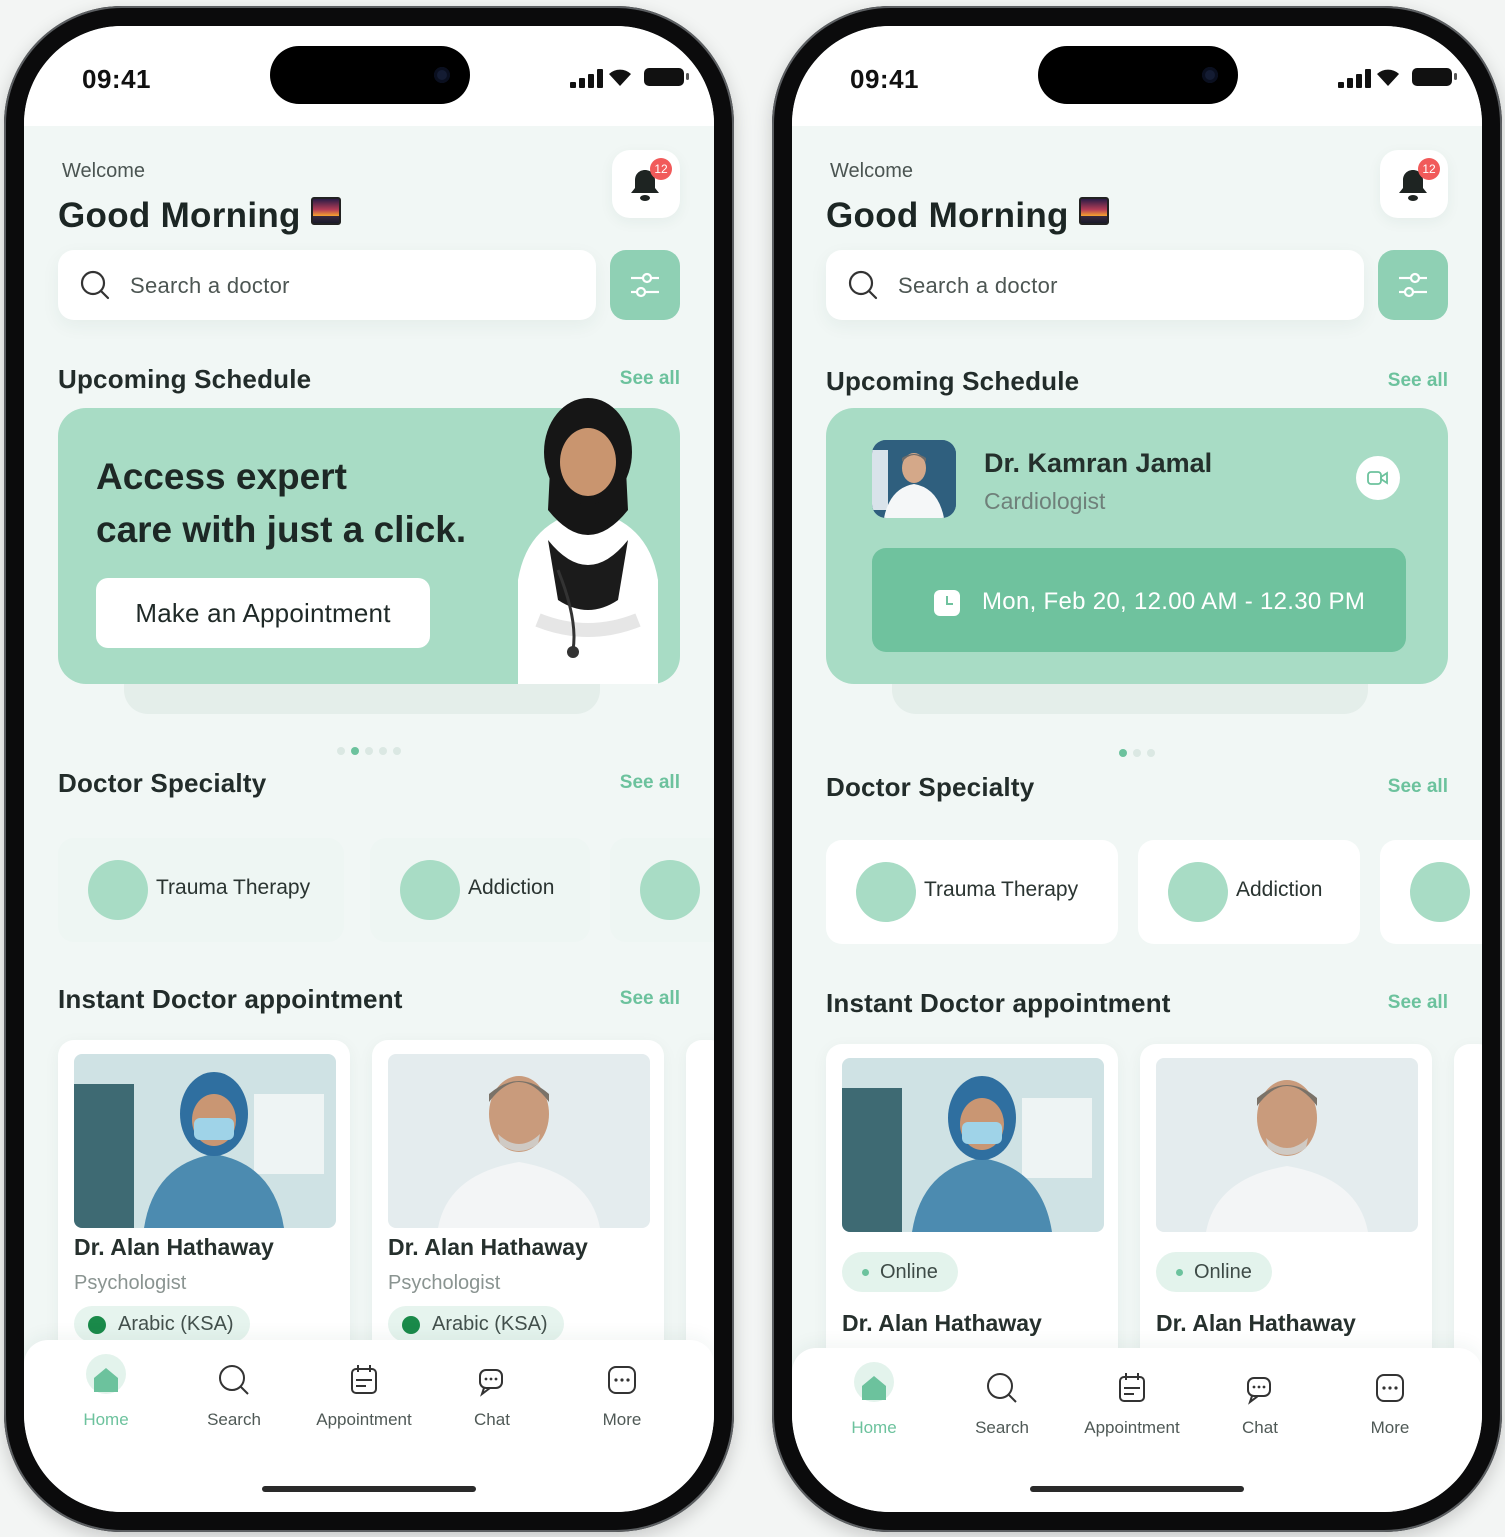 The width and height of the screenshot is (1505, 1537). What do you see at coordinates (369, 76) in the screenshot?
I see `status-bar: 09:41` at bounding box center [369, 76].